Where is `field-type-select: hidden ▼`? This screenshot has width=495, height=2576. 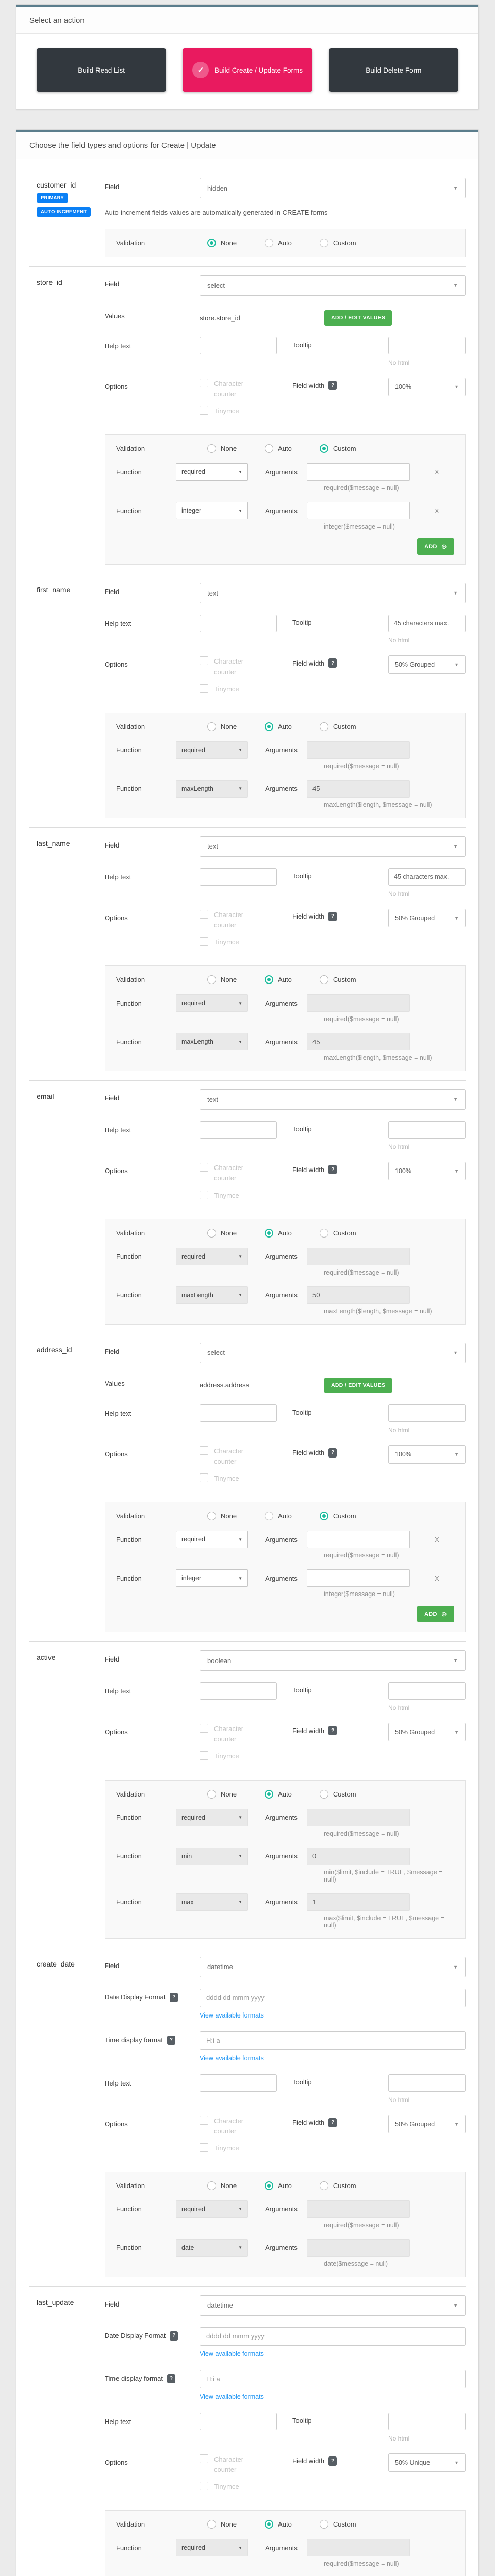 field-type-select: hidden ▼ is located at coordinates (333, 188).